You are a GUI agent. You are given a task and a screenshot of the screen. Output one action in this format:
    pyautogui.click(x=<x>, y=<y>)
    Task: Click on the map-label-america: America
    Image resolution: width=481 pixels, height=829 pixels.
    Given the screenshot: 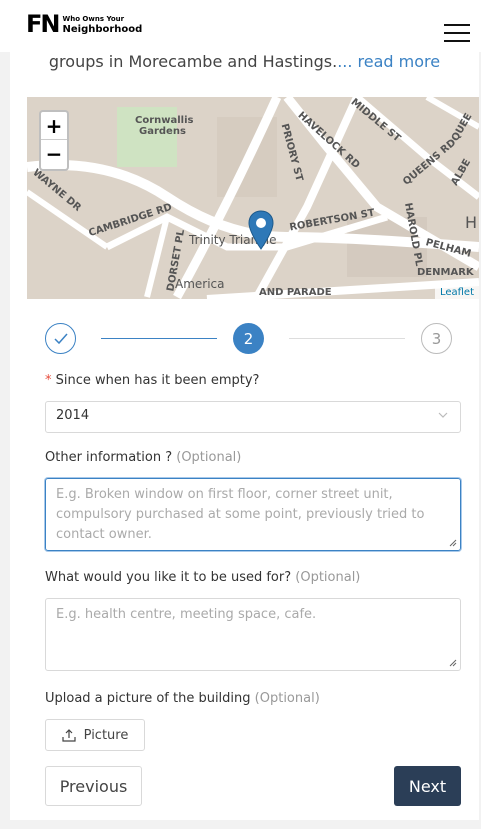 What is the action you would take?
    pyautogui.click(x=200, y=284)
    